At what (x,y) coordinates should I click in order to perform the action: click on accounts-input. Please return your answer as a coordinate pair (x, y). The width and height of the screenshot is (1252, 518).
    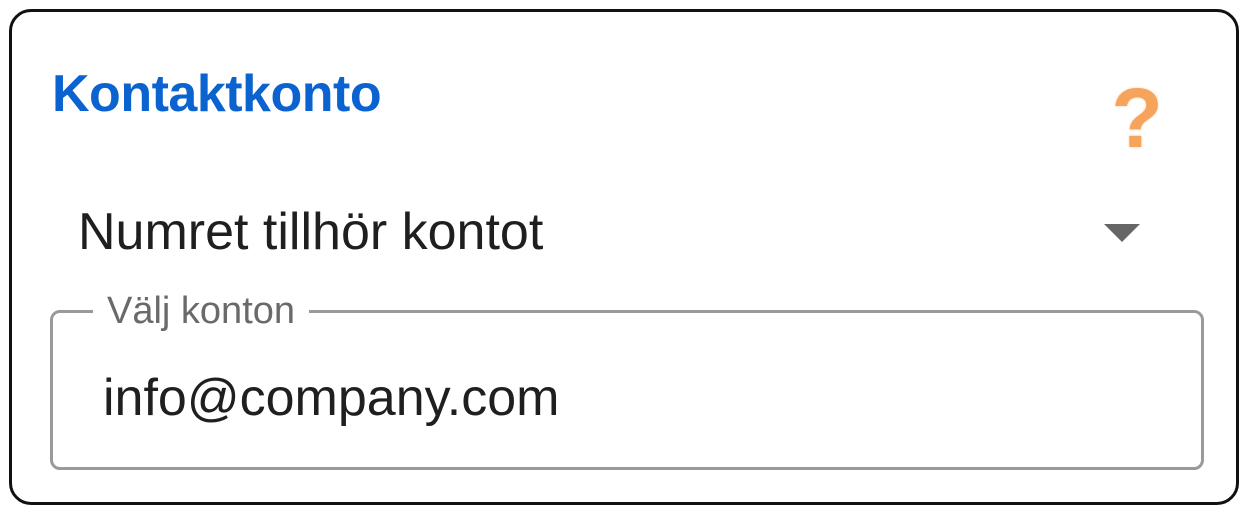
    Looking at the image, I should click on (623, 398).